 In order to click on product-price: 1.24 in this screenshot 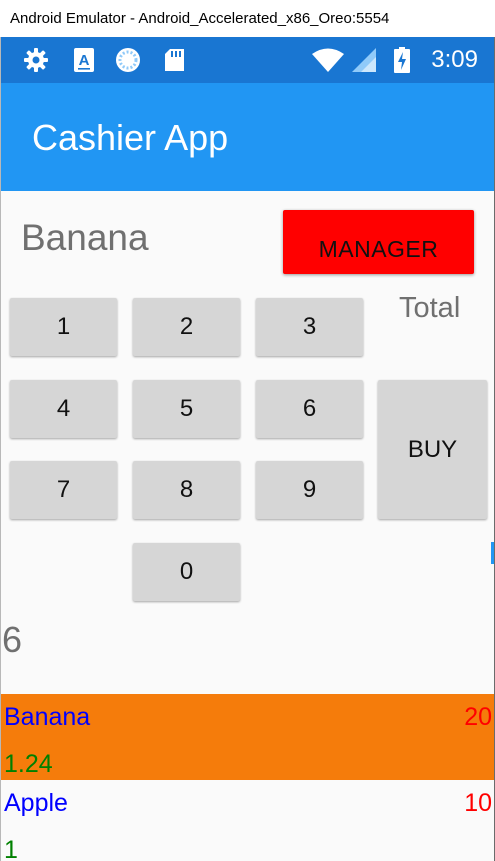, I will do `click(28, 764)`.